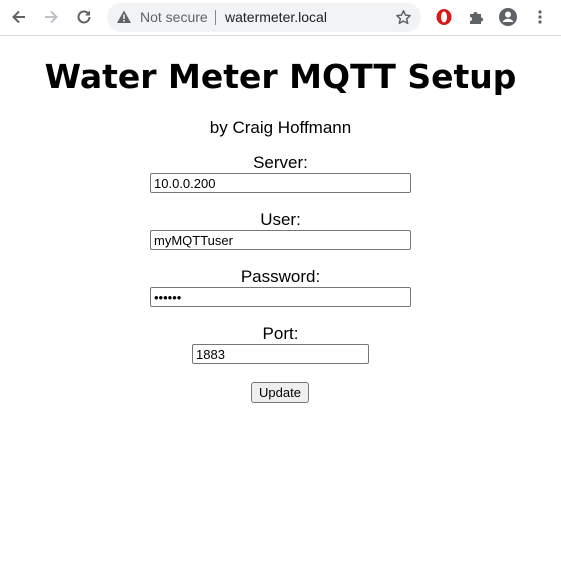  I want to click on kebab-menu-icon, so click(540, 17).